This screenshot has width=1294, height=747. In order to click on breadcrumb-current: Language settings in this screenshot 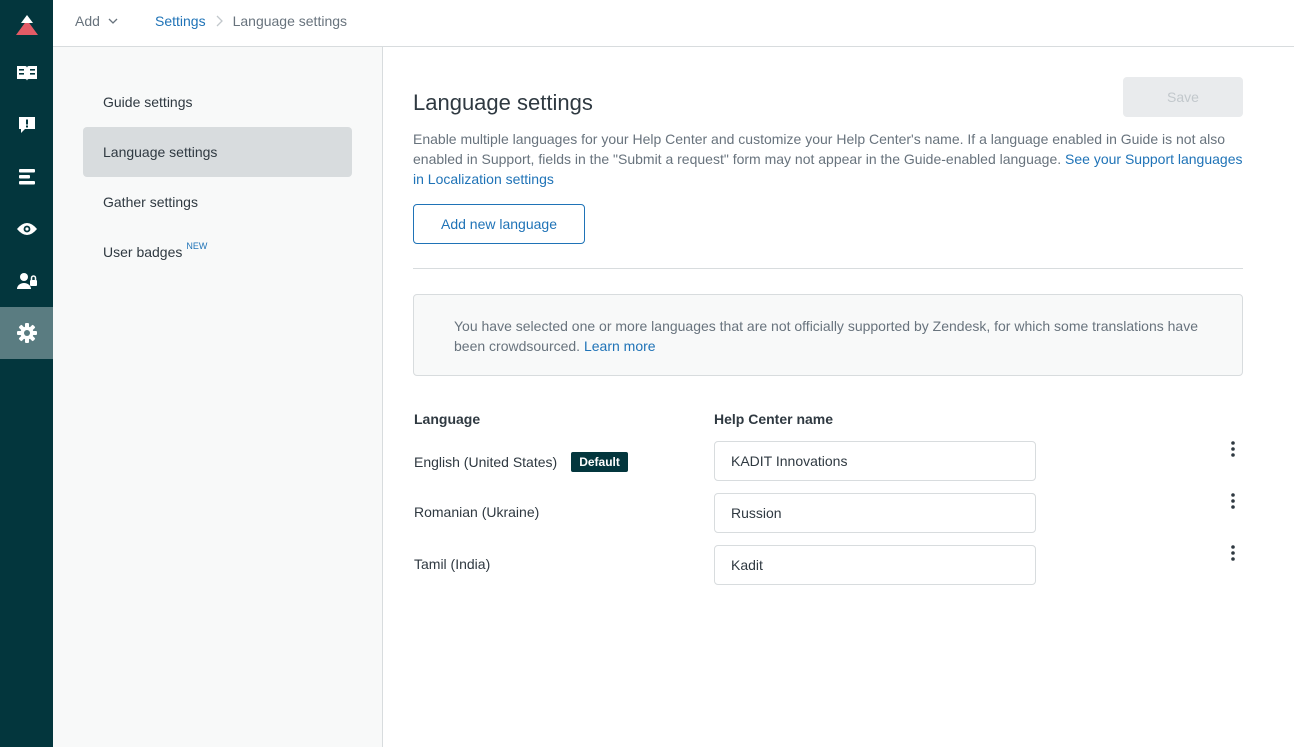, I will do `click(290, 21)`.